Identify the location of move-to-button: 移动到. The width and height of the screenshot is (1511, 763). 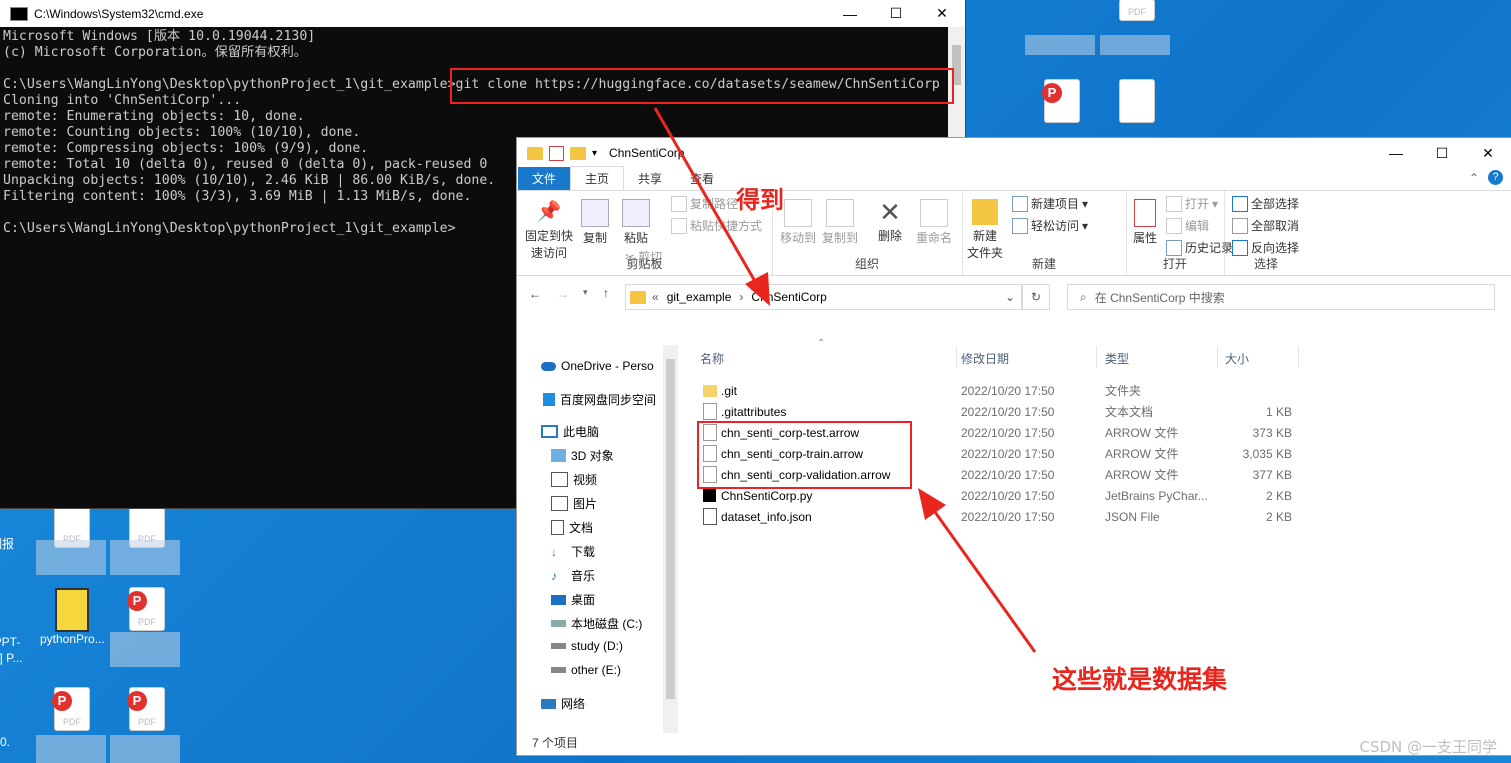
(798, 222).